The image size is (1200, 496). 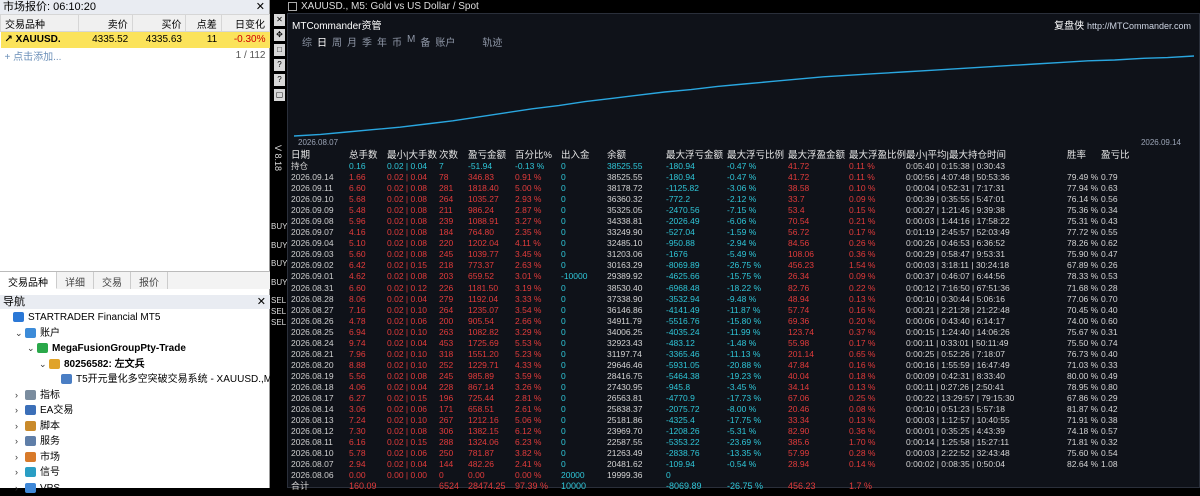 What do you see at coordinates (106, 23) in the screenshot?
I see `column-header: 卖价` at bounding box center [106, 23].